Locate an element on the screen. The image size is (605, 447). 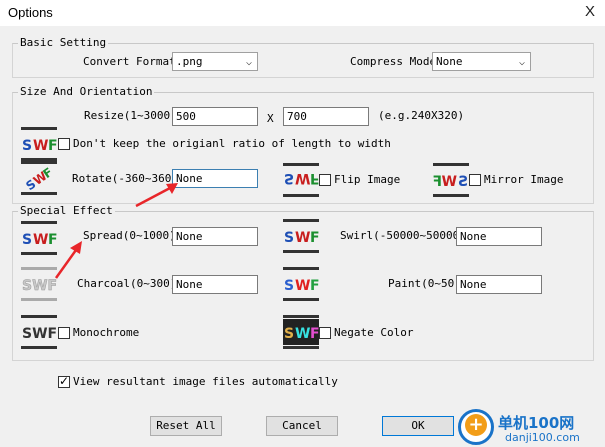
window-title: Options is located at coordinates (30, 12).